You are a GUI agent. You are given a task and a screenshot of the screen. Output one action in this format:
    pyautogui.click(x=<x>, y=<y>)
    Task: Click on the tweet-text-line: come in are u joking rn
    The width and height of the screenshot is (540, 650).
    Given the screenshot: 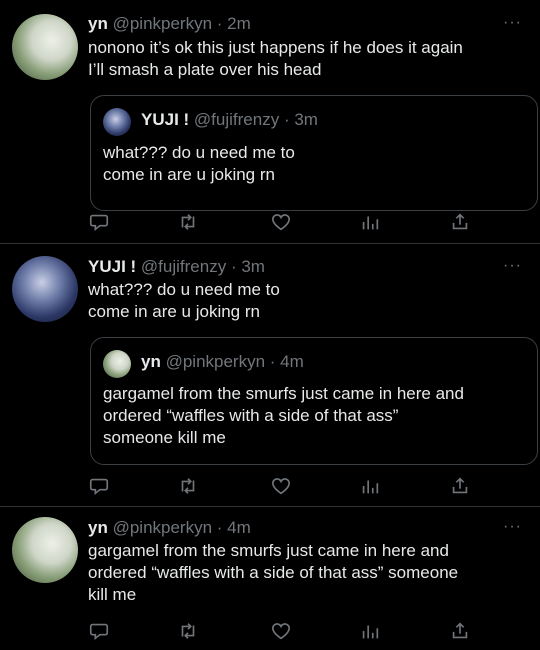 What is the action you would take?
    pyautogui.click(x=174, y=311)
    